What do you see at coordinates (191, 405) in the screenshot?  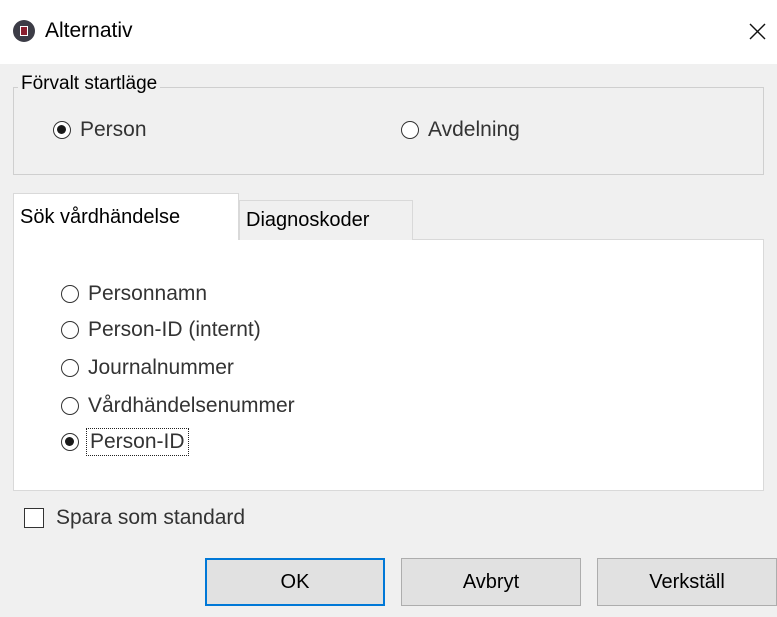 I see `radio-label: Vårdhändelsenummer` at bounding box center [191, 405].